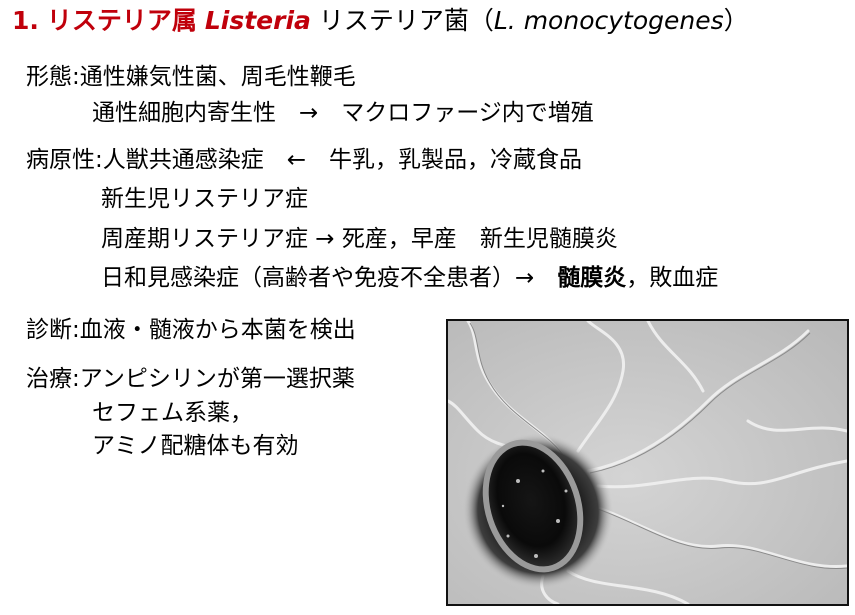 This screenshot has width=855, height=615. I want to click on pathogenicity-line-4: 日和見感染症（高齢者や免疫不全患者）→ 髄膜炎，敗血症, so click(409, 278).